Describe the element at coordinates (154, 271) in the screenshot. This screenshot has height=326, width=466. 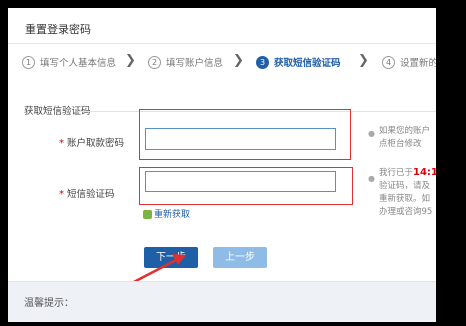
I see `arrow-shaft` at that location.